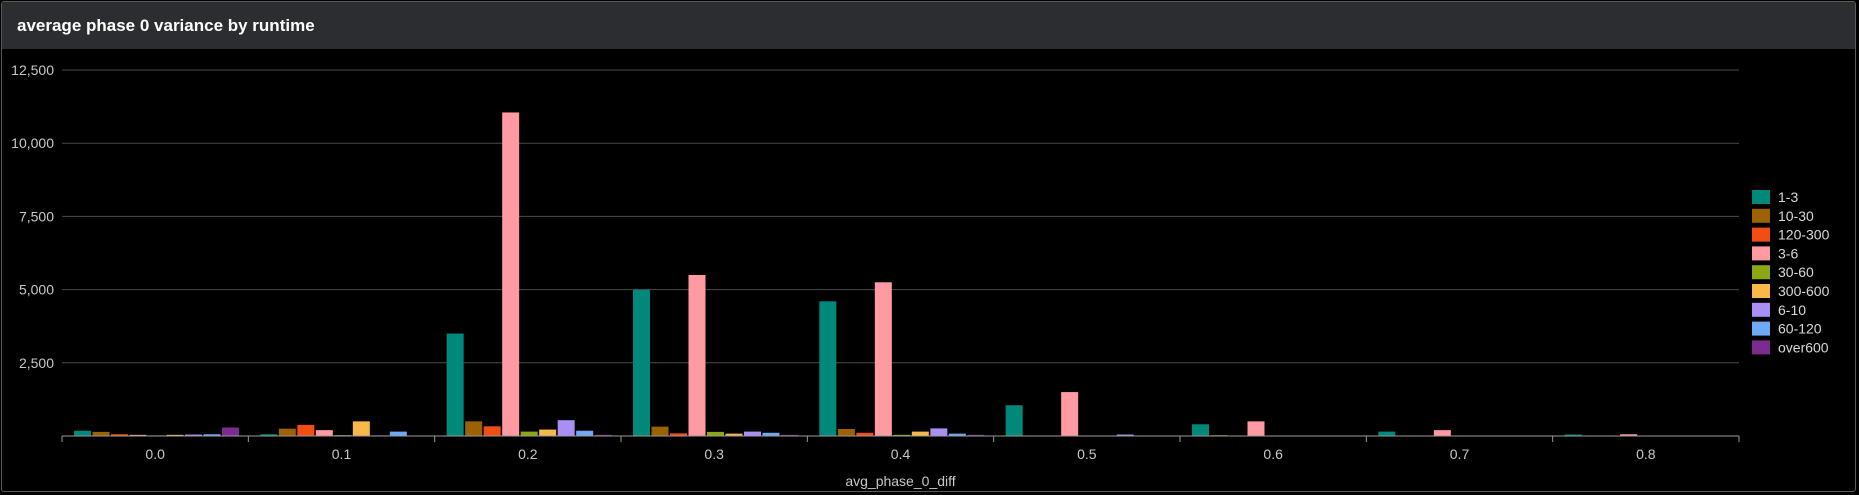 This screenshot has height=495, width=1859. What do you see at coordinates (901, 454) in the screenshot?
I see `x-tick-label: 0.4` at bounding box center [901, 454].